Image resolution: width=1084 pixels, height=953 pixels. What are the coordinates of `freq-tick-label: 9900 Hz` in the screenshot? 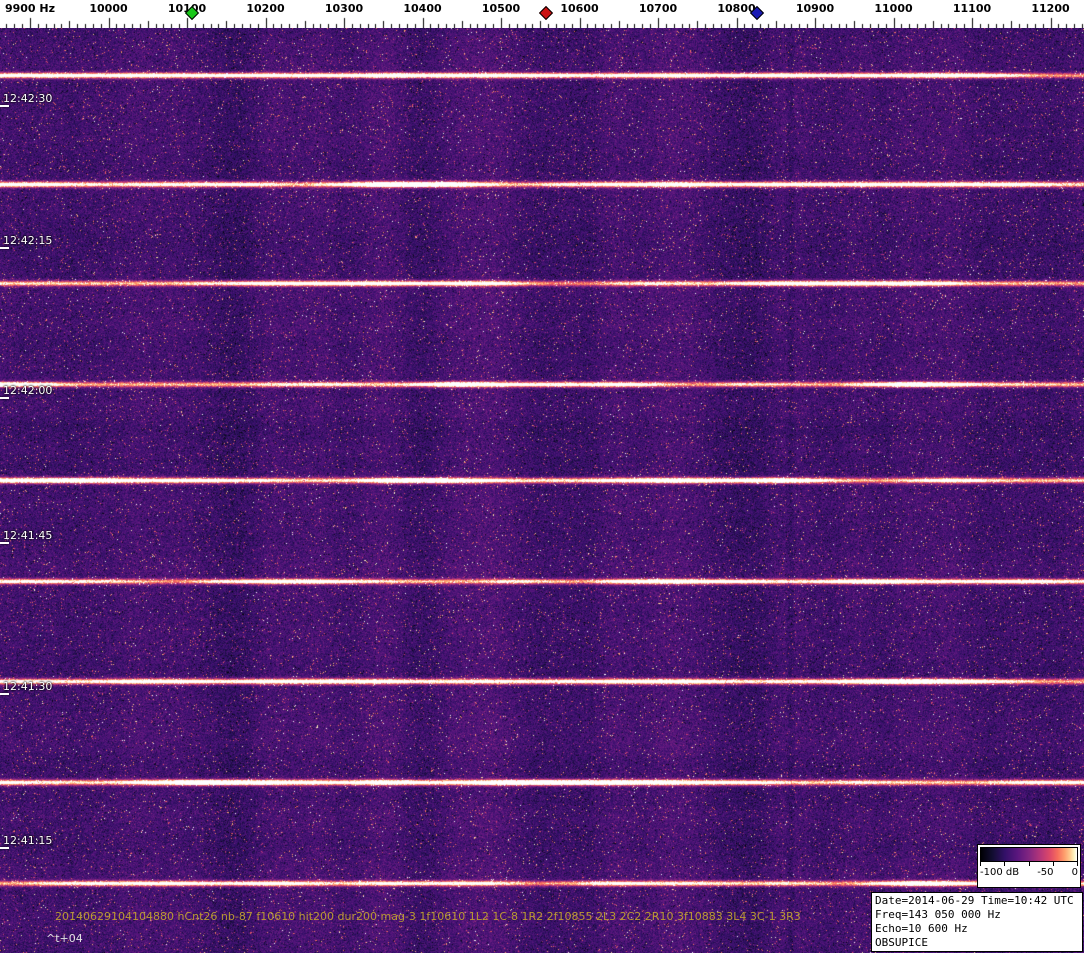 It's located at (30, 8).